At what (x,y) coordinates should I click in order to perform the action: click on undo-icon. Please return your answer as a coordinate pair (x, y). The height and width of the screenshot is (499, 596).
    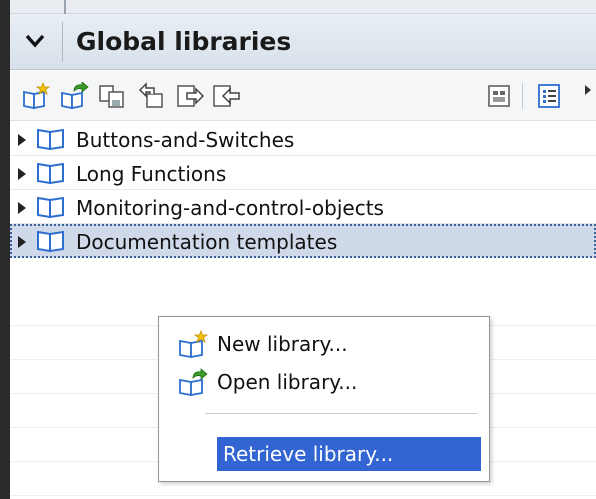
    Looking at the image, I should click on (152, 96).